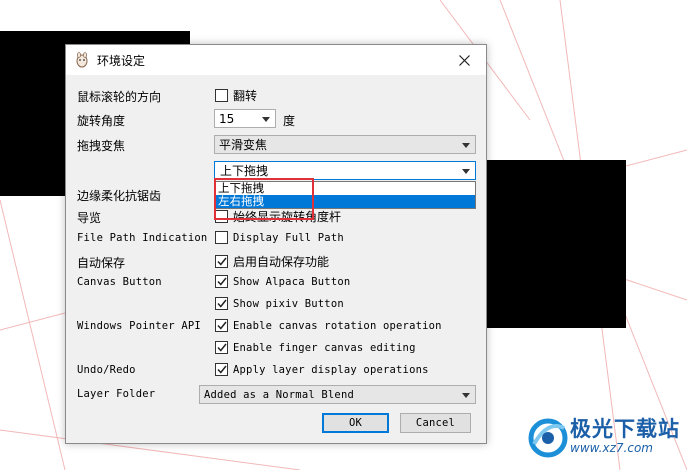  What do you see at coordinates (227, 118) in the screenshot?
I see `rotation-angle-value: 15` at bounding box center [227, 118].